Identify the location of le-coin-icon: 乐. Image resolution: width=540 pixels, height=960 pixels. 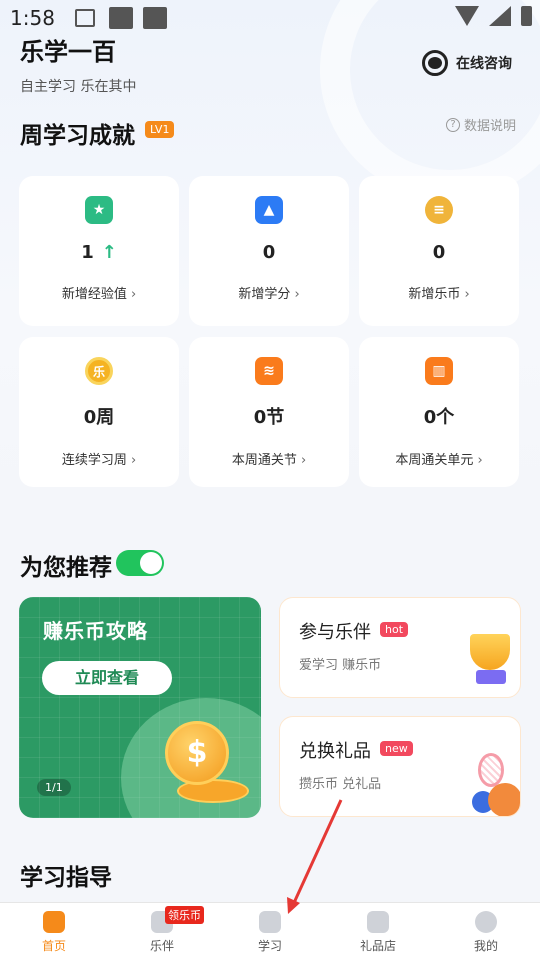
(99, 371).